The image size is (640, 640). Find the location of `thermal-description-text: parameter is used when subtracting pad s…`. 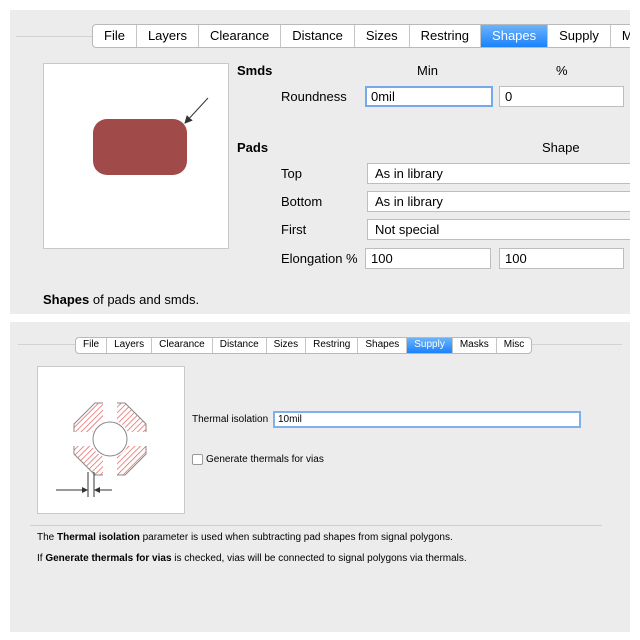

thermal-description-text: parameter is used when subtracting pad s… is located at coordinates (296, 537).